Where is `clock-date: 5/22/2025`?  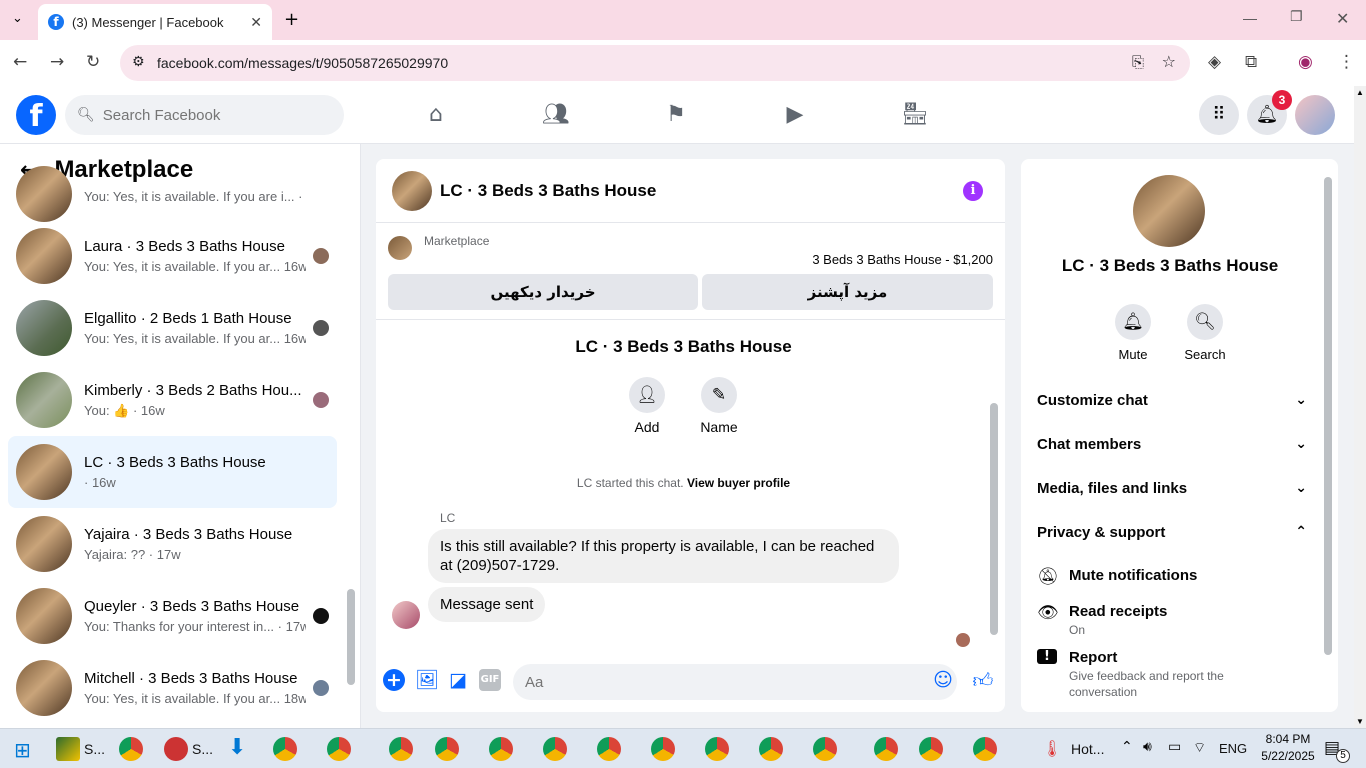 clock-date: 5/22/2025 is located at coordinates (1288, 756).